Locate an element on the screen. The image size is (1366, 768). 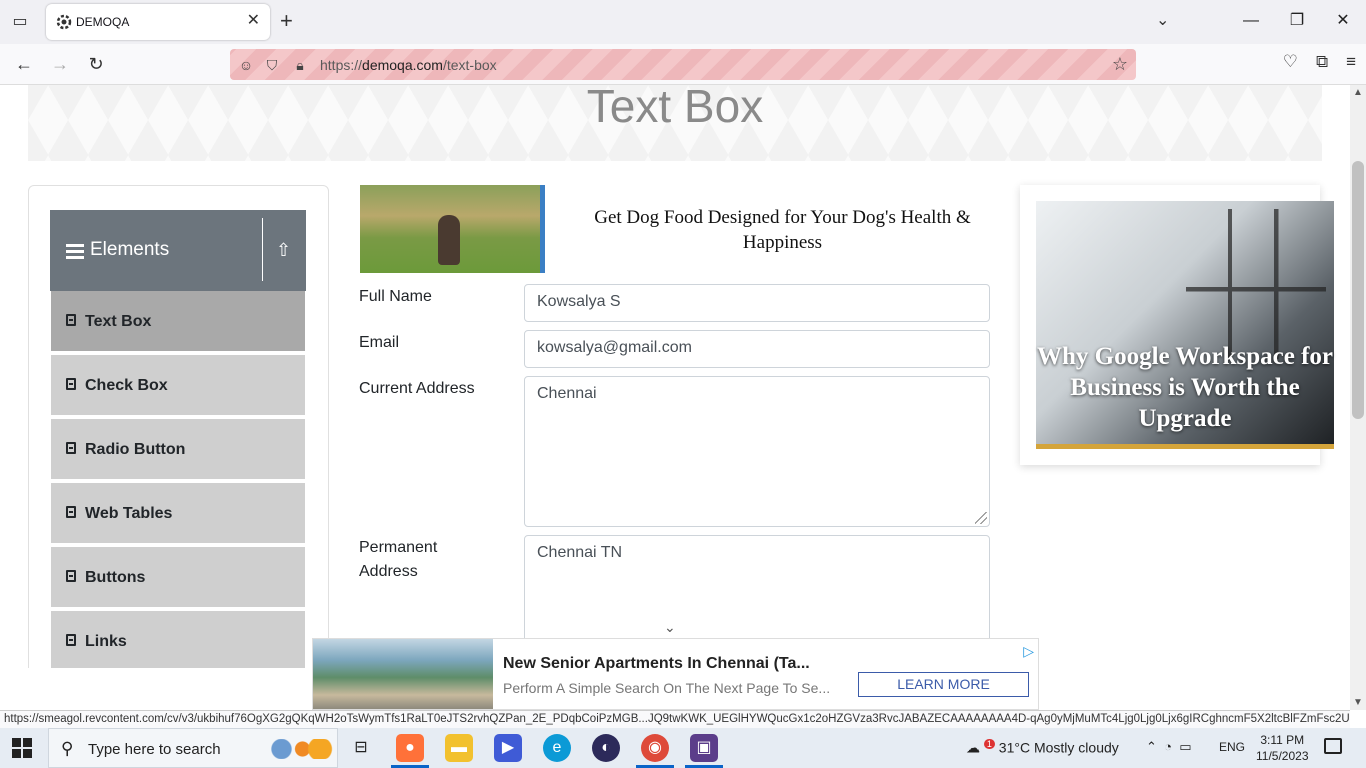
notification-icon is located at coordinates (1333, 746).